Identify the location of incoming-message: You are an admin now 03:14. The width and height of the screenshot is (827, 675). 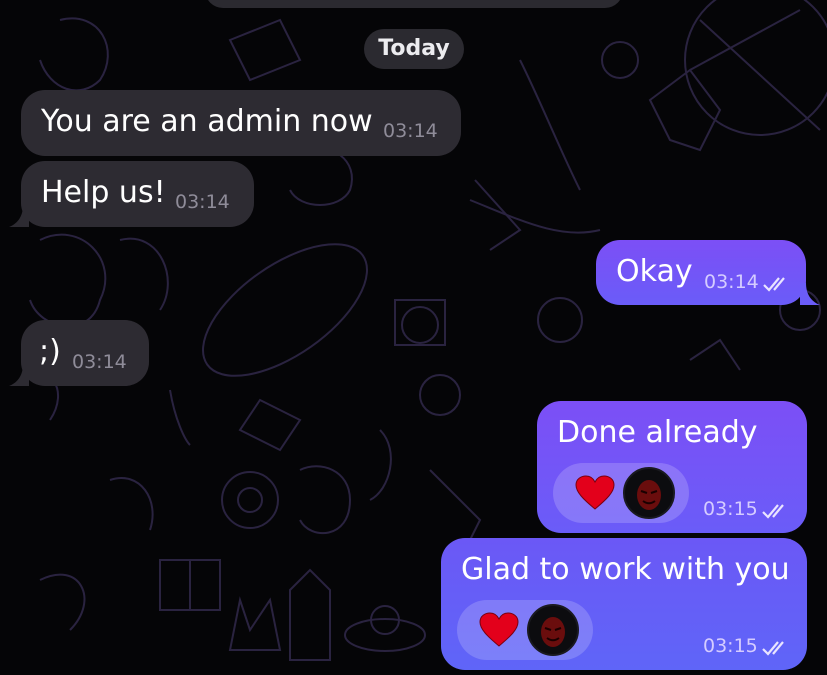
(241, 123).